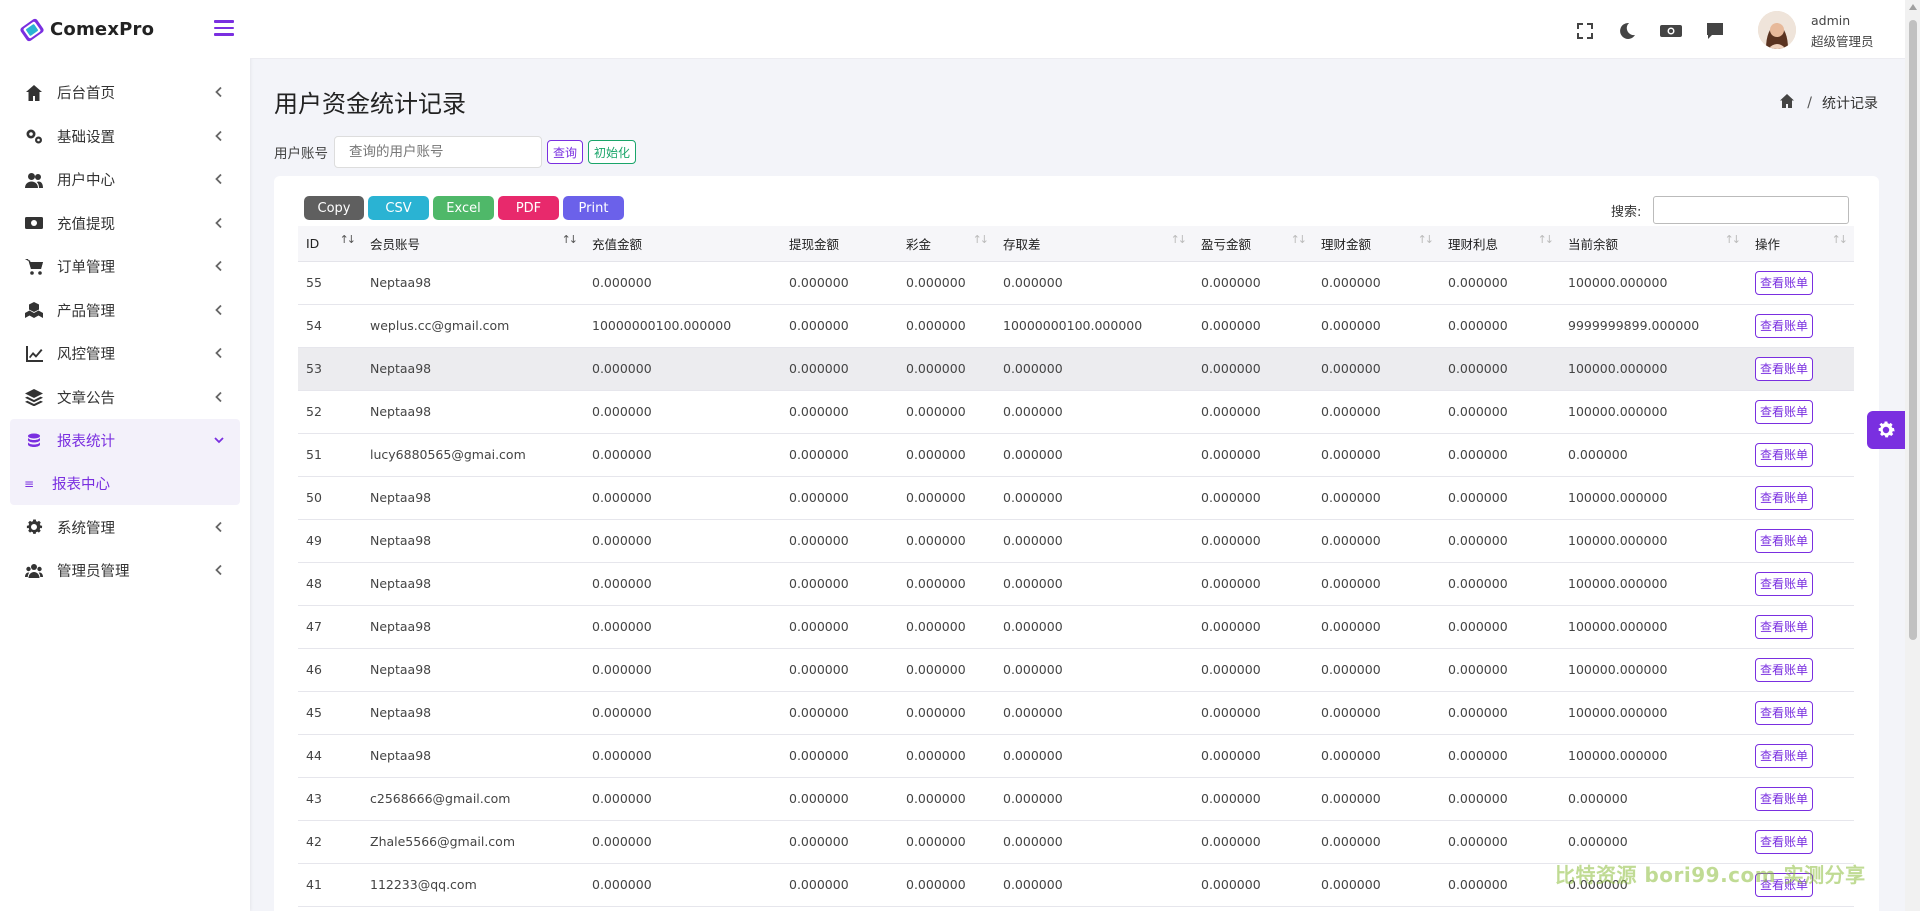  Describe the element at coordinates (125, 483) in the screenshot. I see `sidebar-subitem: ≡ 报表中心` at that location.